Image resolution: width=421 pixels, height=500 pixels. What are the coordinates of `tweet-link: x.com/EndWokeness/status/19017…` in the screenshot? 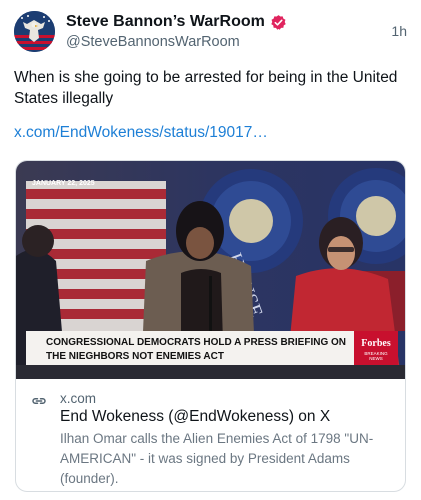 It's located at (141, 133).